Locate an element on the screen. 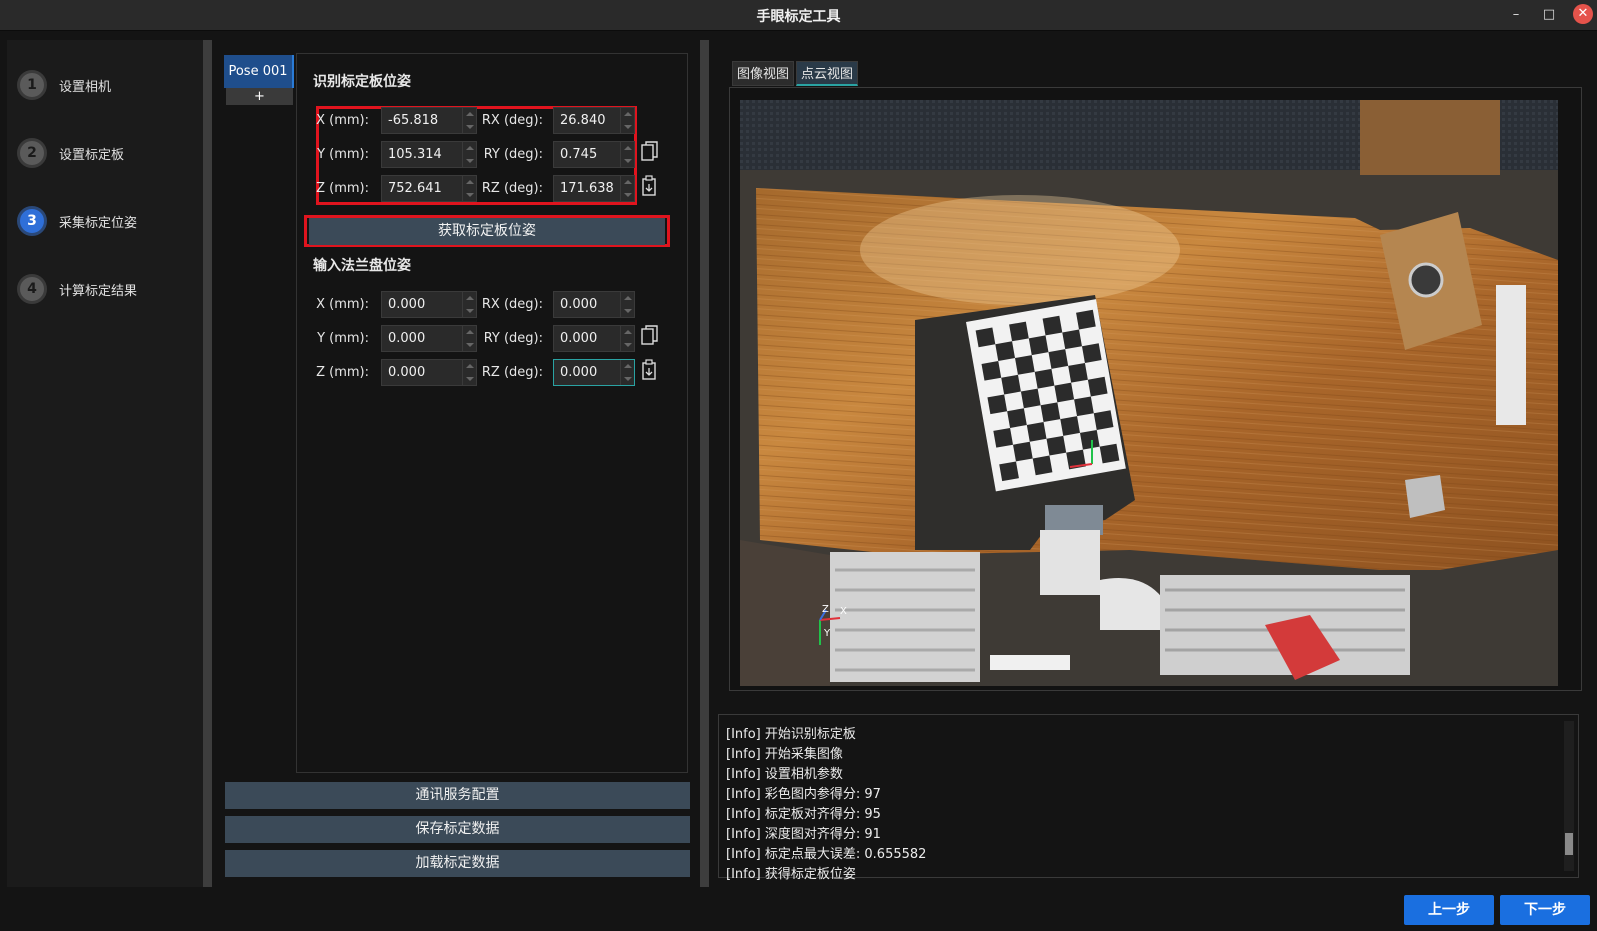 The height and width of the screenshot is (931, 1597). step-item-collect-pose: 3 采集标定位姿 is located at coordinates (77, 221).